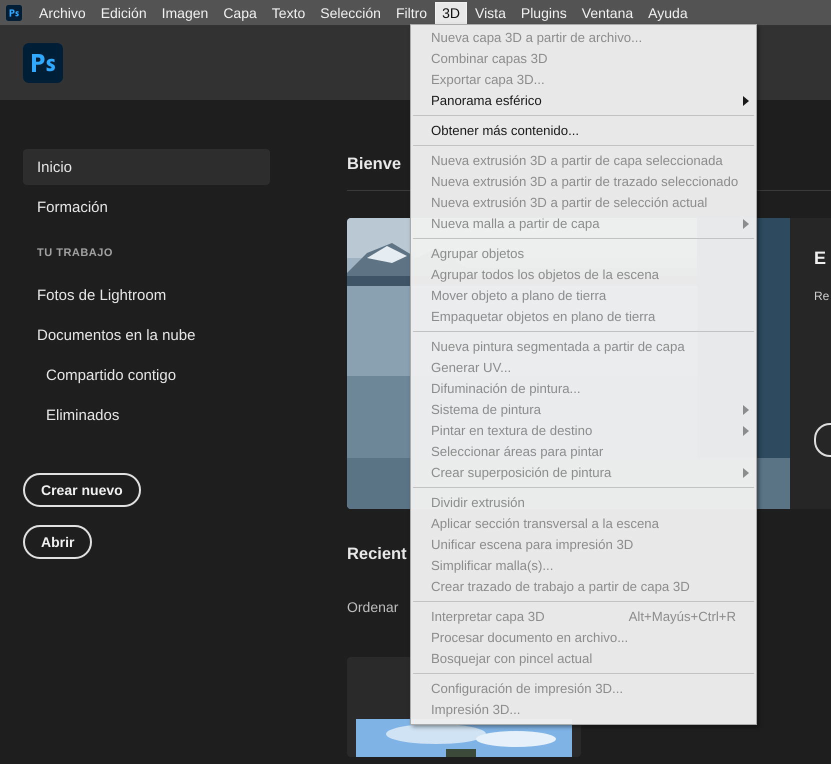  I want to click on shortcut-label: Alt+Mayús+Ctrl+R, so click(682, 616).